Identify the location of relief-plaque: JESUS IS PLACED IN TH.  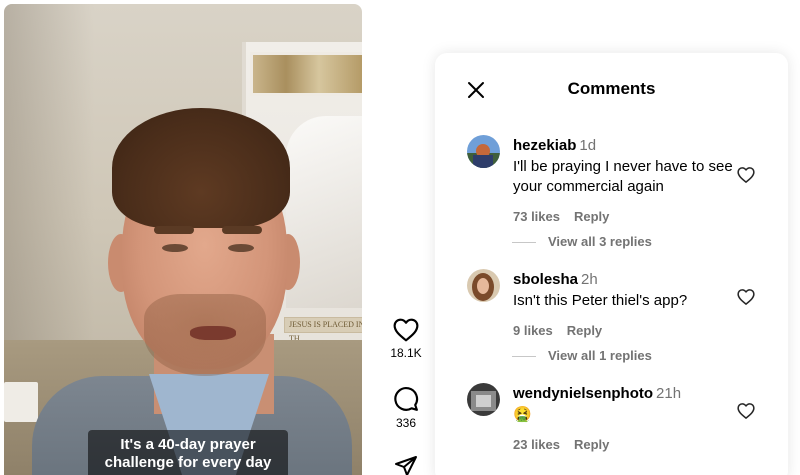
(323, 330).